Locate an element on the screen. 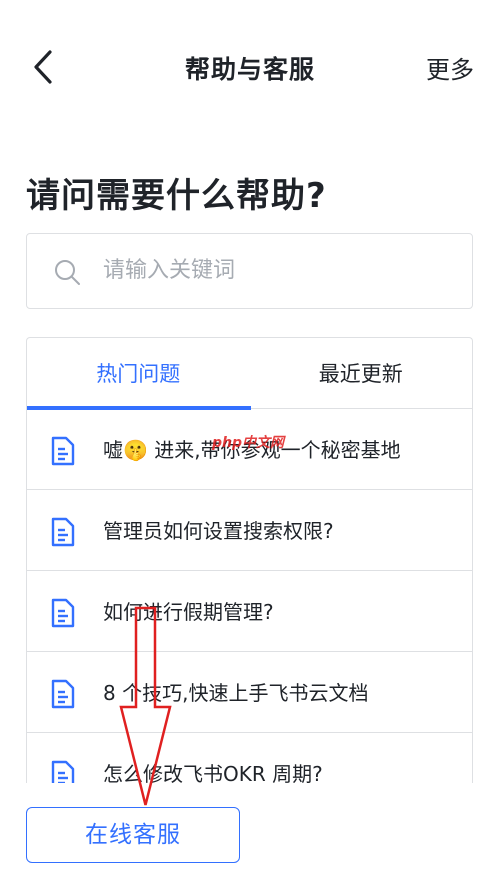 The image size is (500, 888). tab-bar: 热门问题 最近更新 is located at coordinates (250, 374).